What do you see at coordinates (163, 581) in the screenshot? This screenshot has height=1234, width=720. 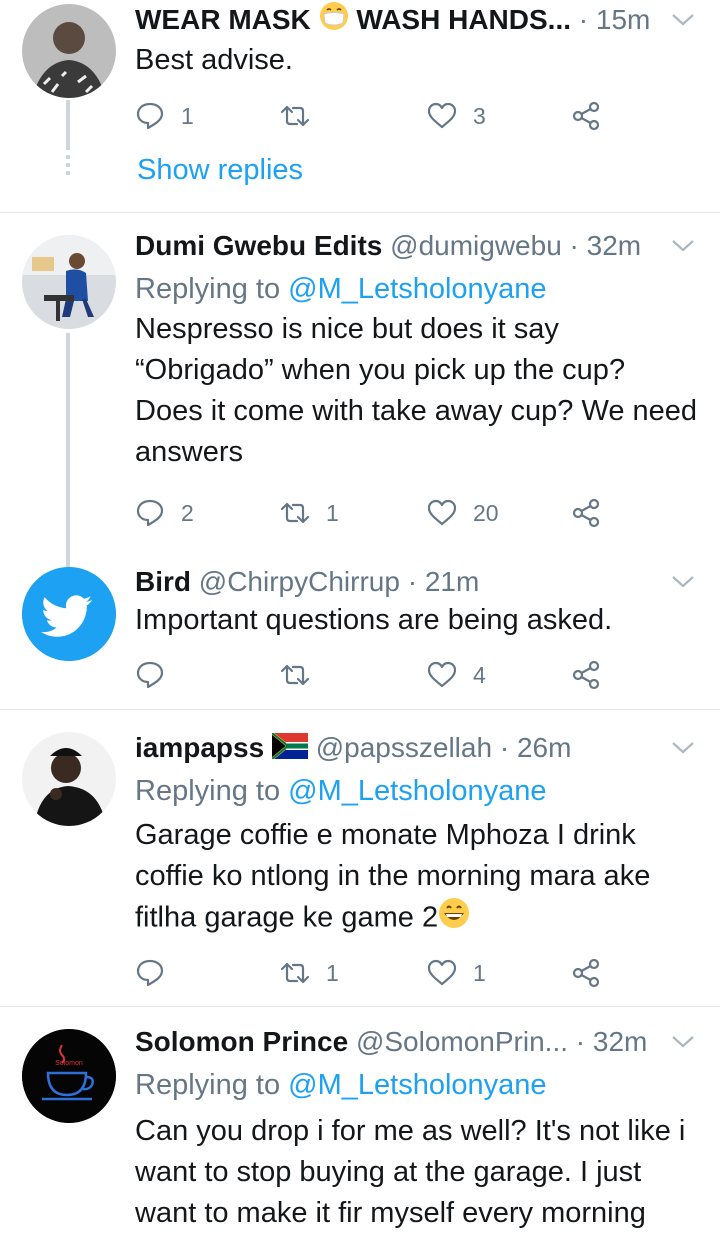 I see `display-name: Bird` at bounding box center [163, 581].